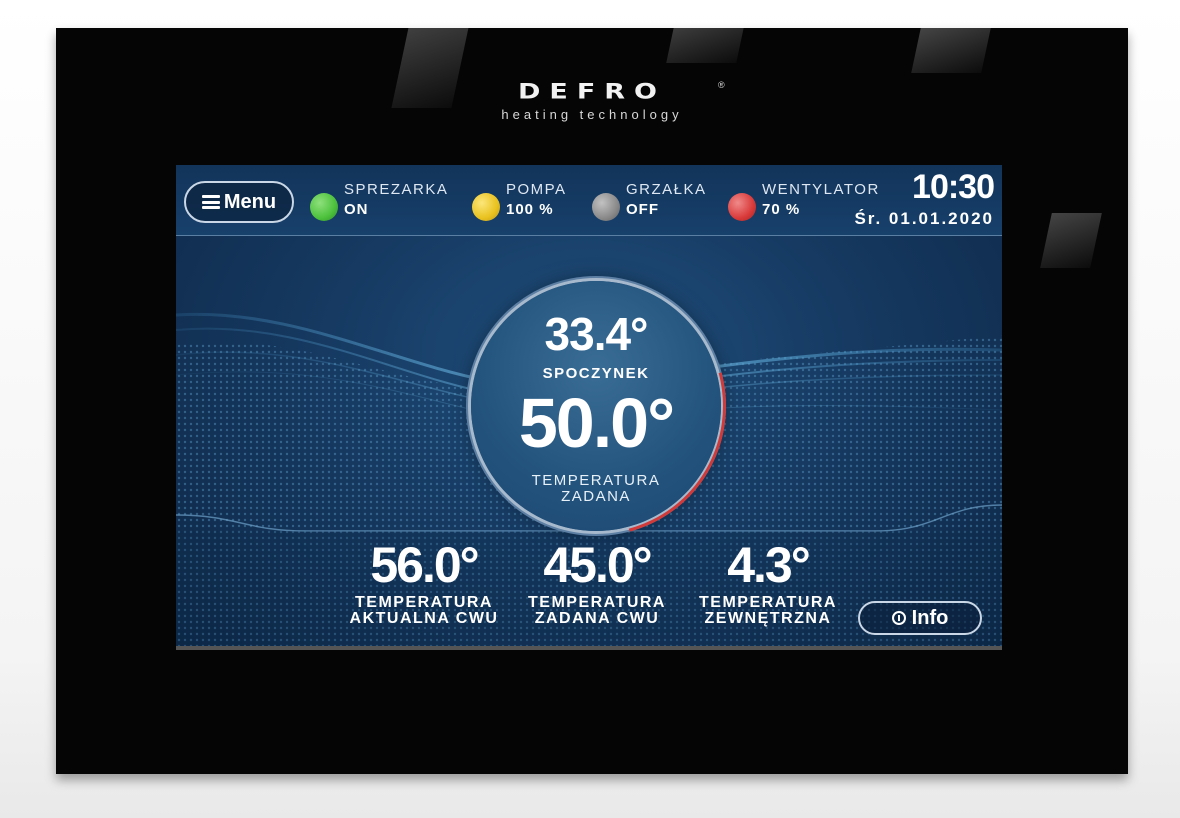 The image size is (1180, 818). Describe the element at coordinates (924, 218) in the screenshot. I see `clock-date: Śr. 01.01.2020` at that location.